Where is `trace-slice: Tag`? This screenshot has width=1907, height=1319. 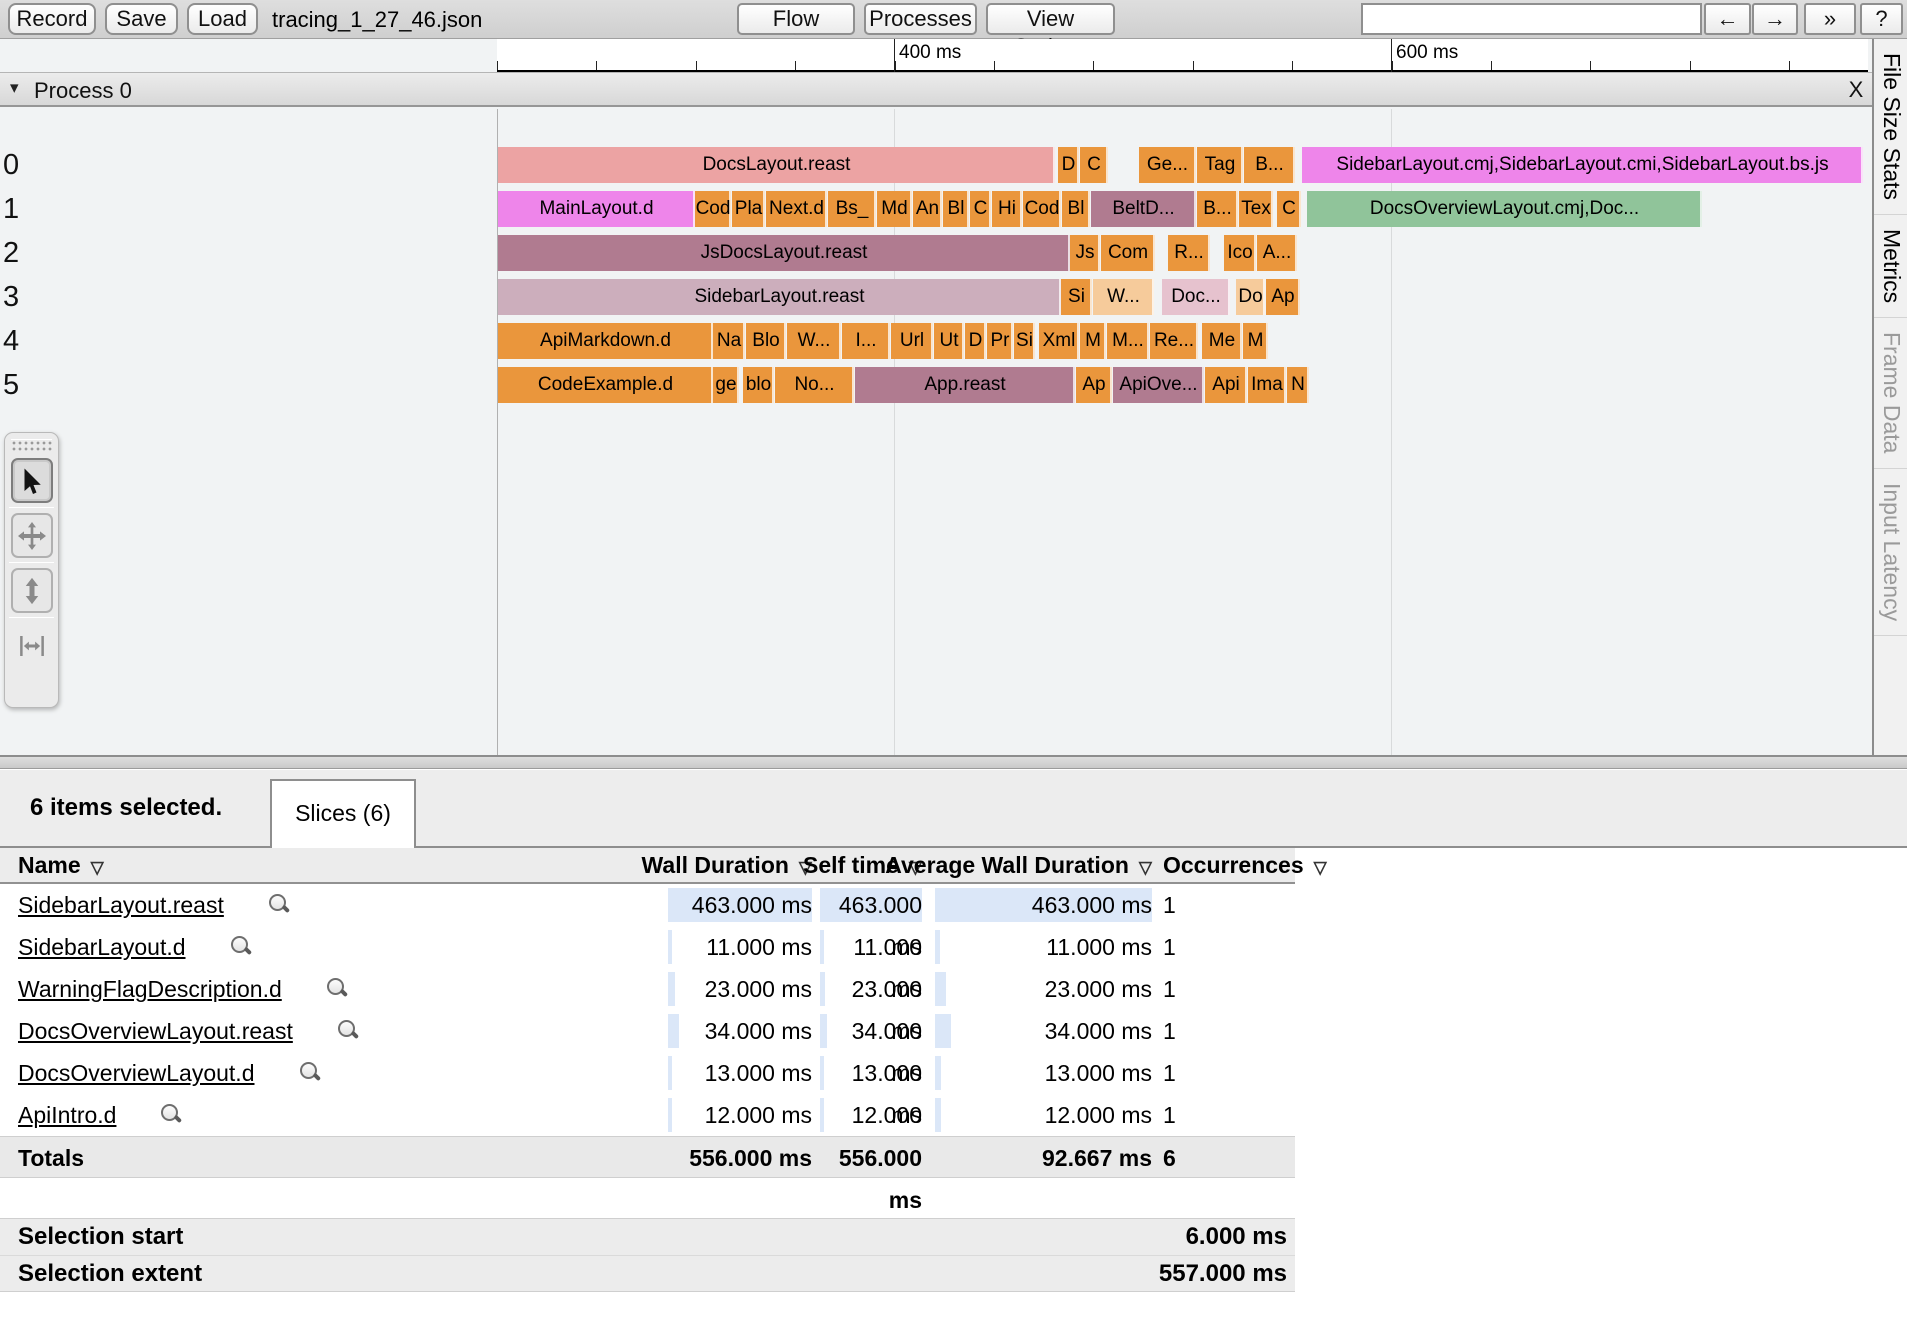 trace-slice: Tag is located at coordinates (1220, 165).